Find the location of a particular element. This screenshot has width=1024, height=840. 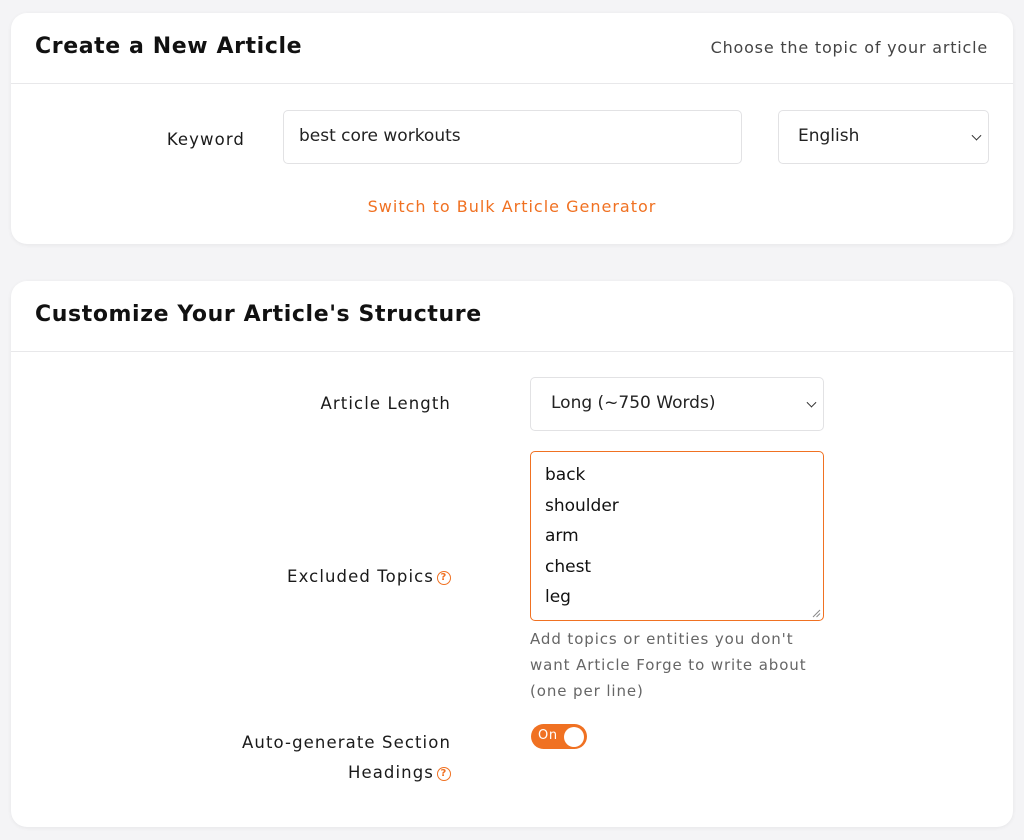

create-article-title: Create a New Article is located at coordinates (169, 46).